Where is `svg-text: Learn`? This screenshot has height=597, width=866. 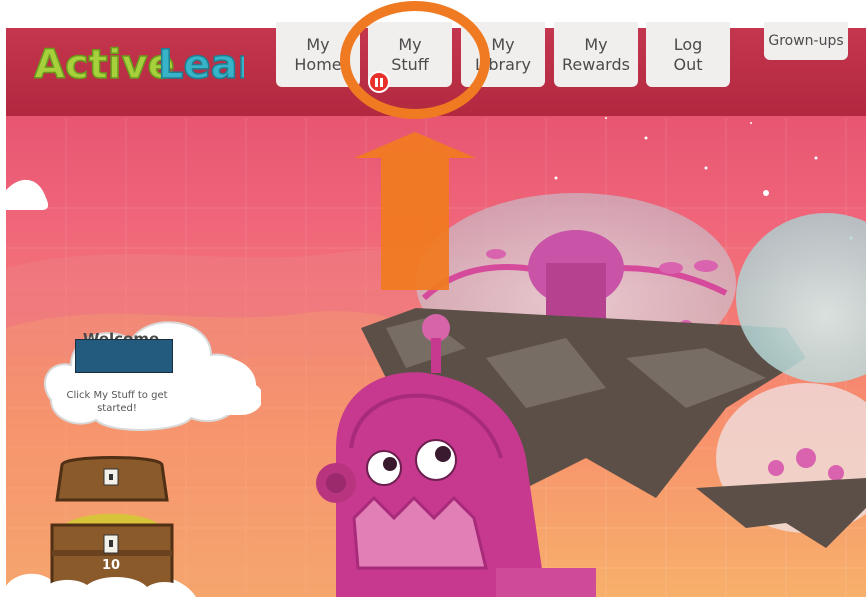
svg-text: Learn is located at coordinates (201, 65).